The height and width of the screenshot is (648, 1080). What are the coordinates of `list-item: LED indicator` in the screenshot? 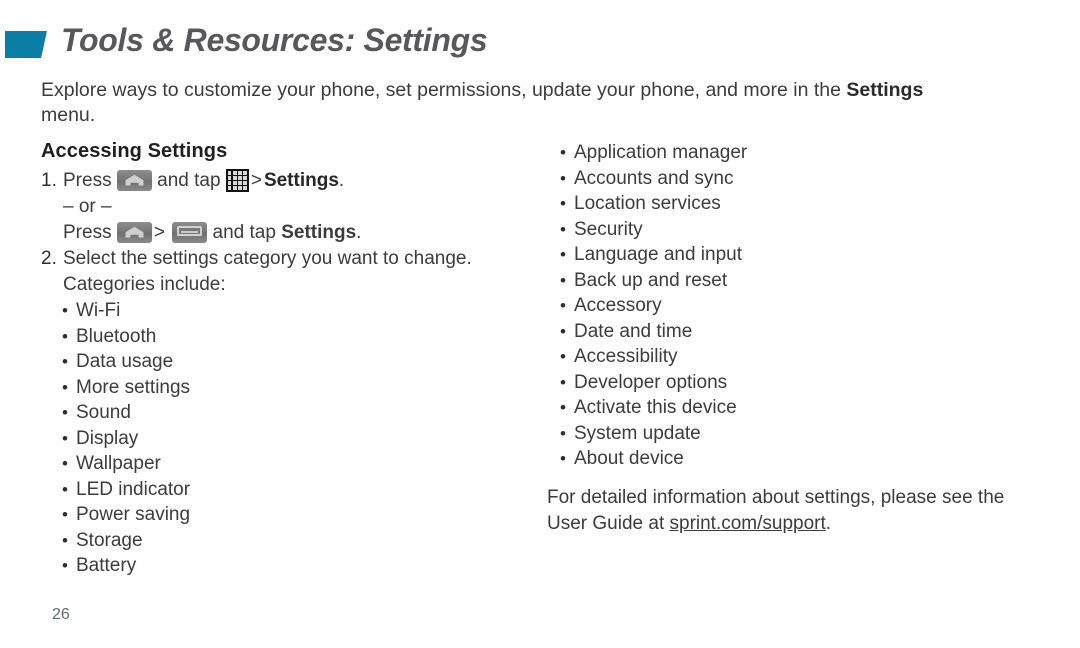 It's located at (301, 490).